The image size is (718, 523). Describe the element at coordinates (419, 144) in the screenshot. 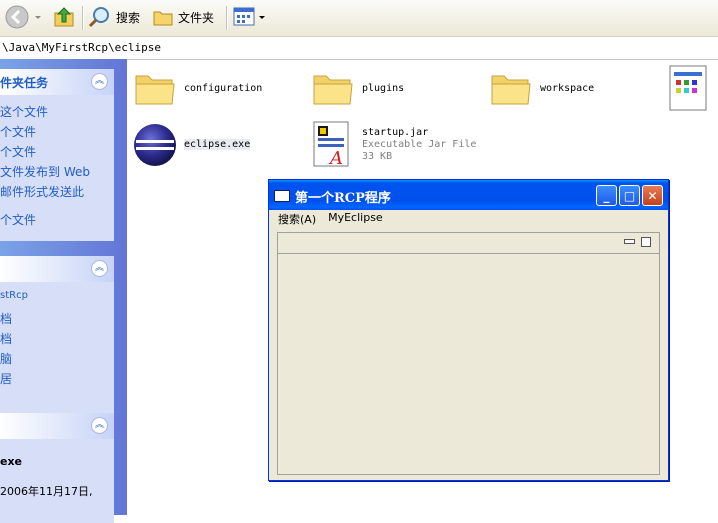

I see `file-type: Executable Jar File` at that location.